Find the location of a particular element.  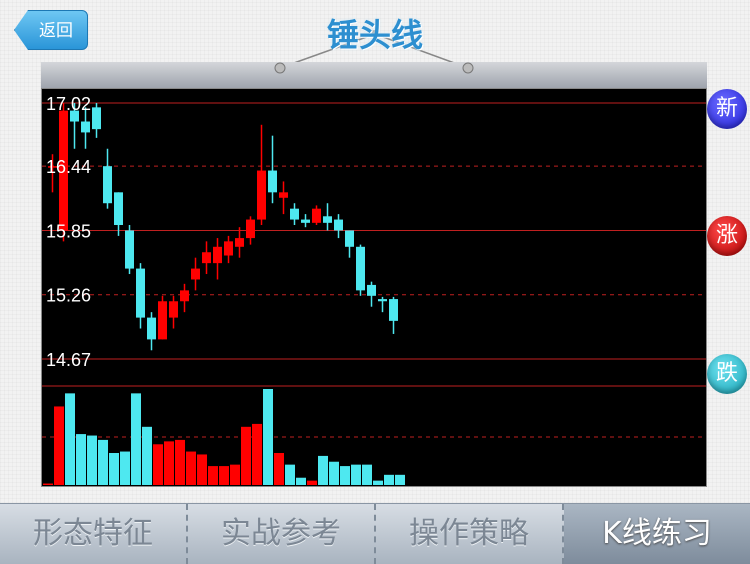

page-title: 锤头线 is located at coordinates (374, 35).